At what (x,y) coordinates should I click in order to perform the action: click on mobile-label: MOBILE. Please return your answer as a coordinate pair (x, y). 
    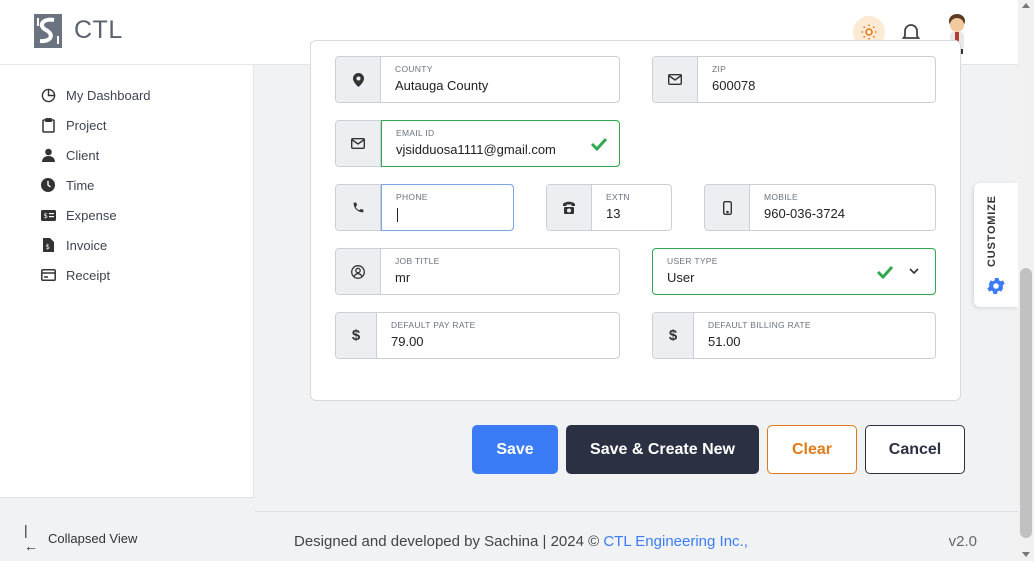
    Looking at the image, I should click on (781, 197).